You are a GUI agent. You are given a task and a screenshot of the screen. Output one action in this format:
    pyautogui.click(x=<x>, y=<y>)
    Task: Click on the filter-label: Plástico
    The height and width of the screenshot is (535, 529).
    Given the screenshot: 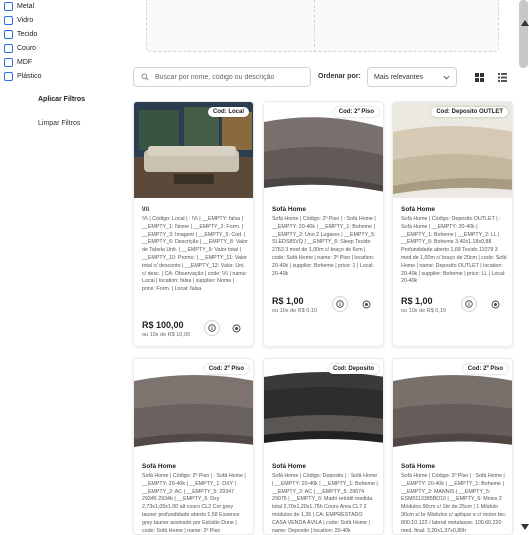 What is the action you would take?
    pyautogui.click(x=29, y=76)
    